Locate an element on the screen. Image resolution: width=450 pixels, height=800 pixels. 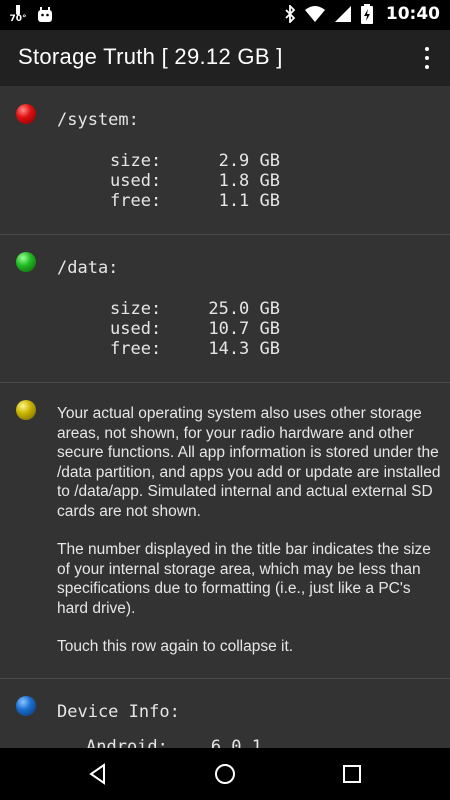
free-value: 1.1 GB is located at coordinates (249, 201).